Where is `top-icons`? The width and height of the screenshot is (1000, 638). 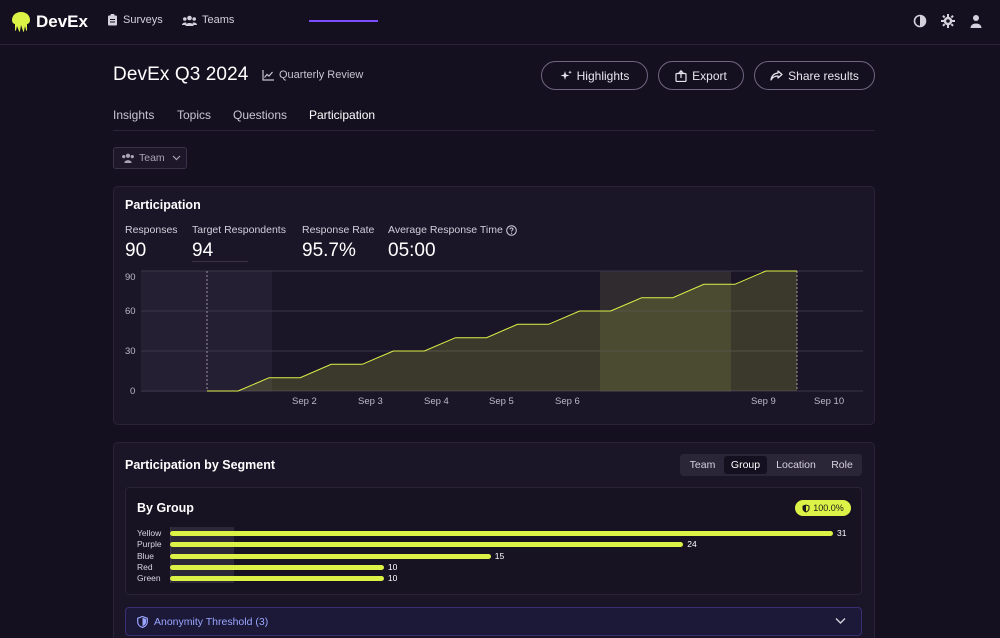
top-icons is located at coordinates (948, 21).